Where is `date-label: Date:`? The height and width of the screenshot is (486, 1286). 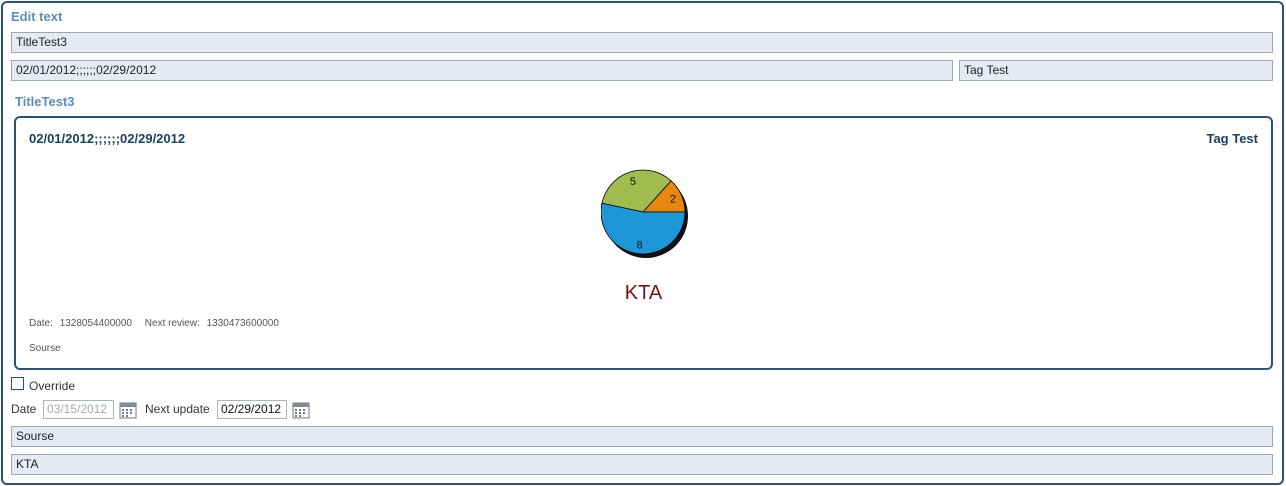 date-label: Date: is located at coordinates (41, 323).